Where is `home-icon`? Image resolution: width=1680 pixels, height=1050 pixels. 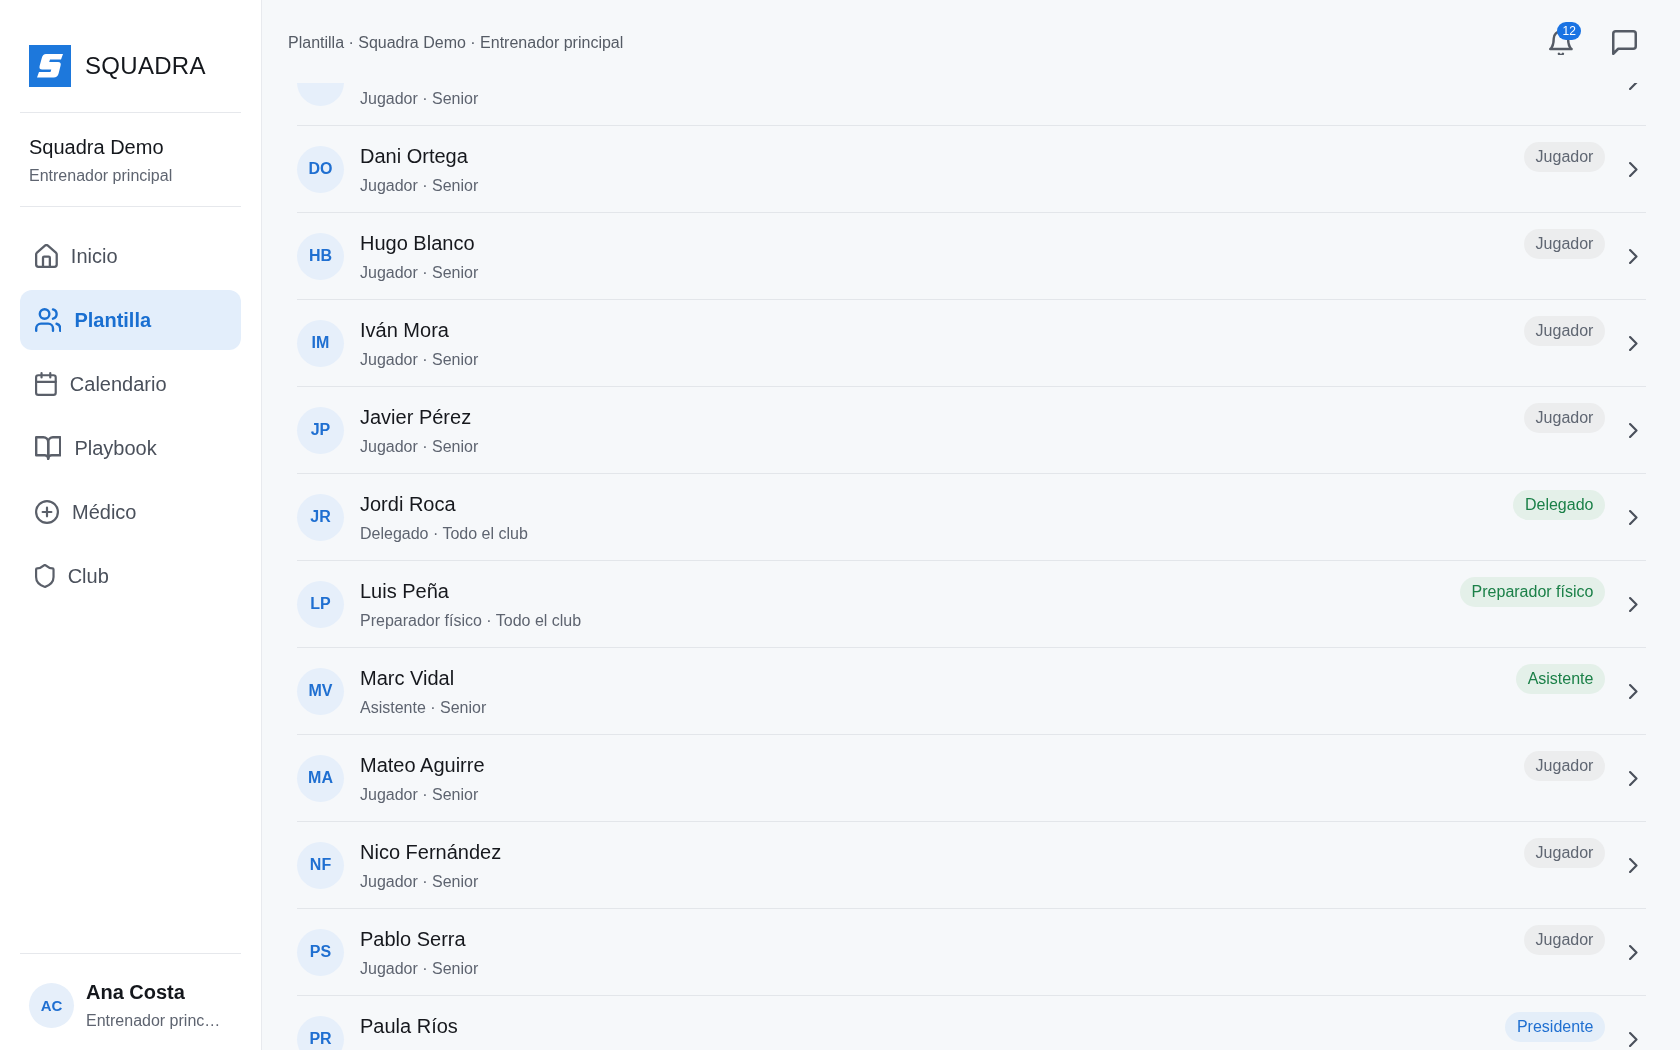
home-icon is located at coordinates (46, 256).